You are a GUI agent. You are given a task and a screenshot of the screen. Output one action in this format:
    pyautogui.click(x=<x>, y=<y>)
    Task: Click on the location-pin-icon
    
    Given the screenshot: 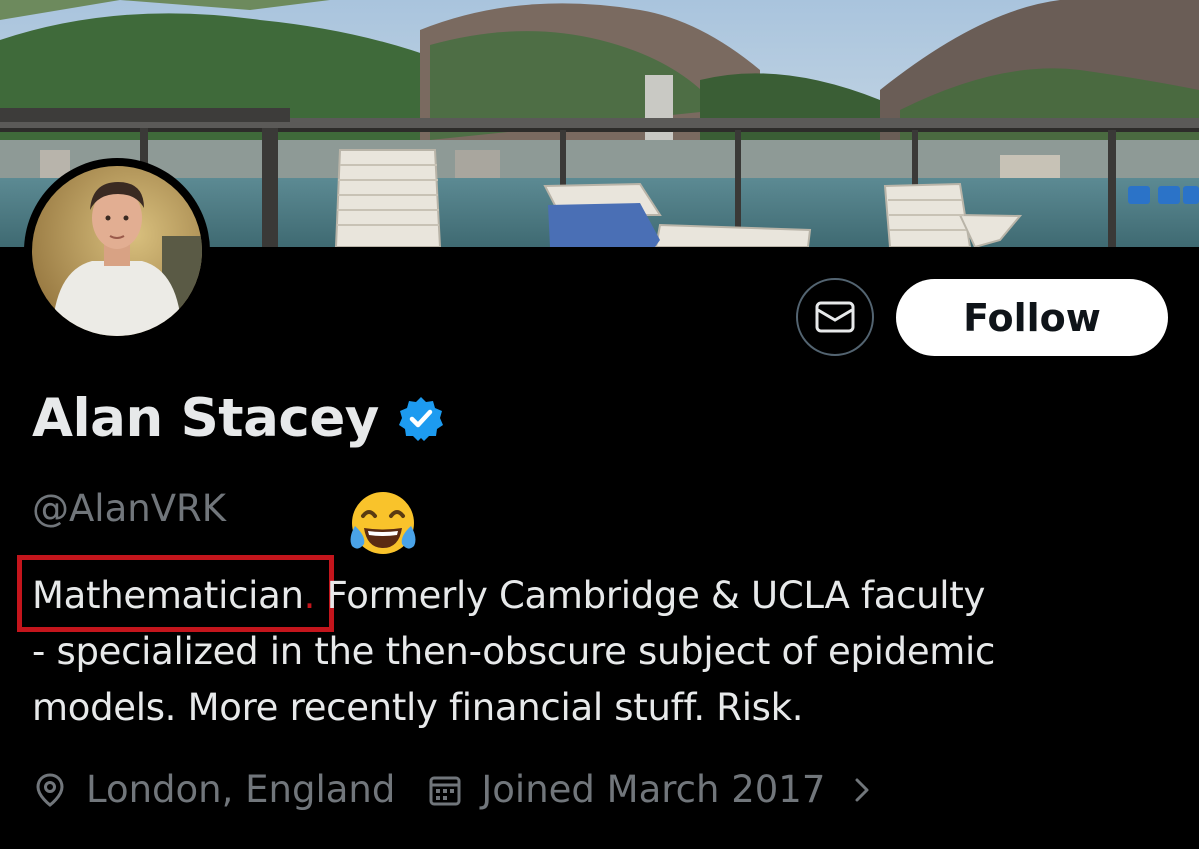 What is the action you would take?
    pyautogui.click(x=50, y=789)
    